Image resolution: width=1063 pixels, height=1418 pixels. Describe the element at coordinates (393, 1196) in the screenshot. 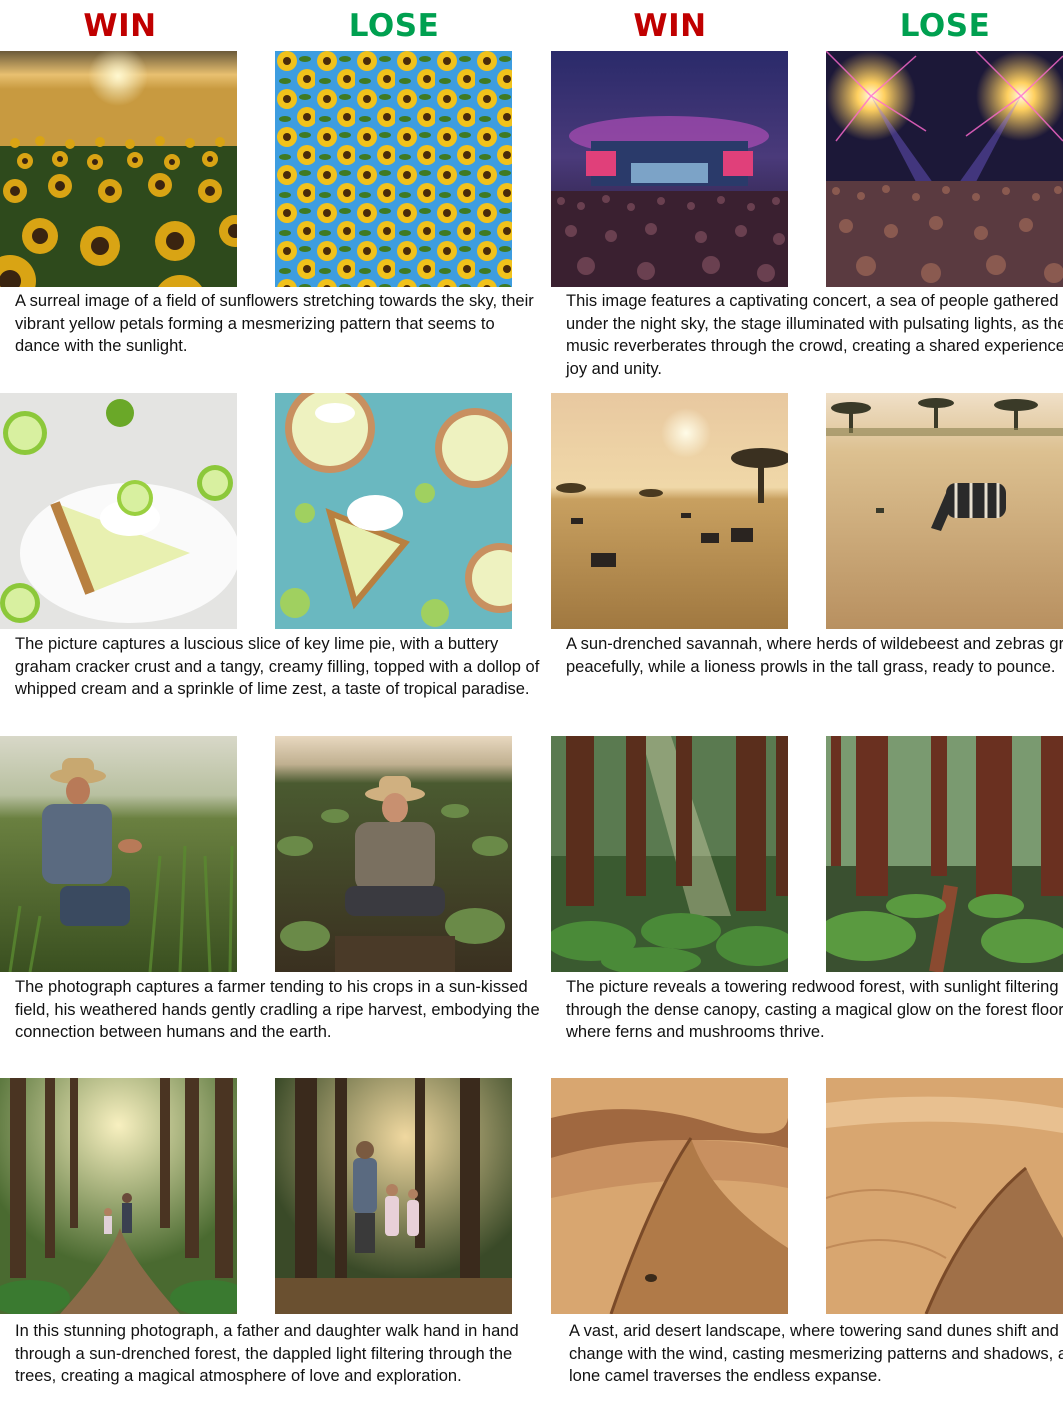

I see `father-daughter-forest-lose-image` at that location.